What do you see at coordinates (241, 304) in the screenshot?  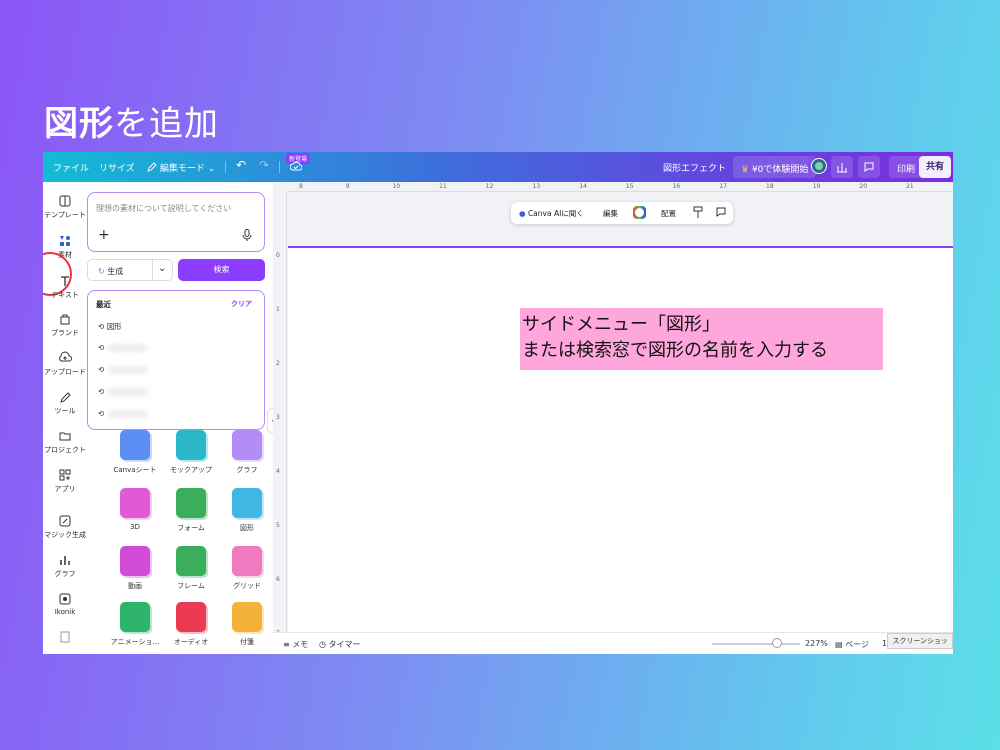 I see `clear-button: クリア` at bounding box center [241, 304].